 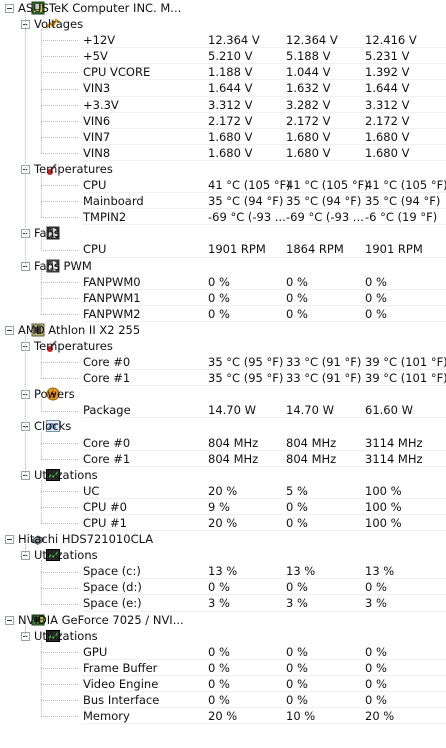 What do you see at coordinates (308, 72) in the screenshot?
I see `sensor-min: 1.044 V` at bounding box center [308, 72].